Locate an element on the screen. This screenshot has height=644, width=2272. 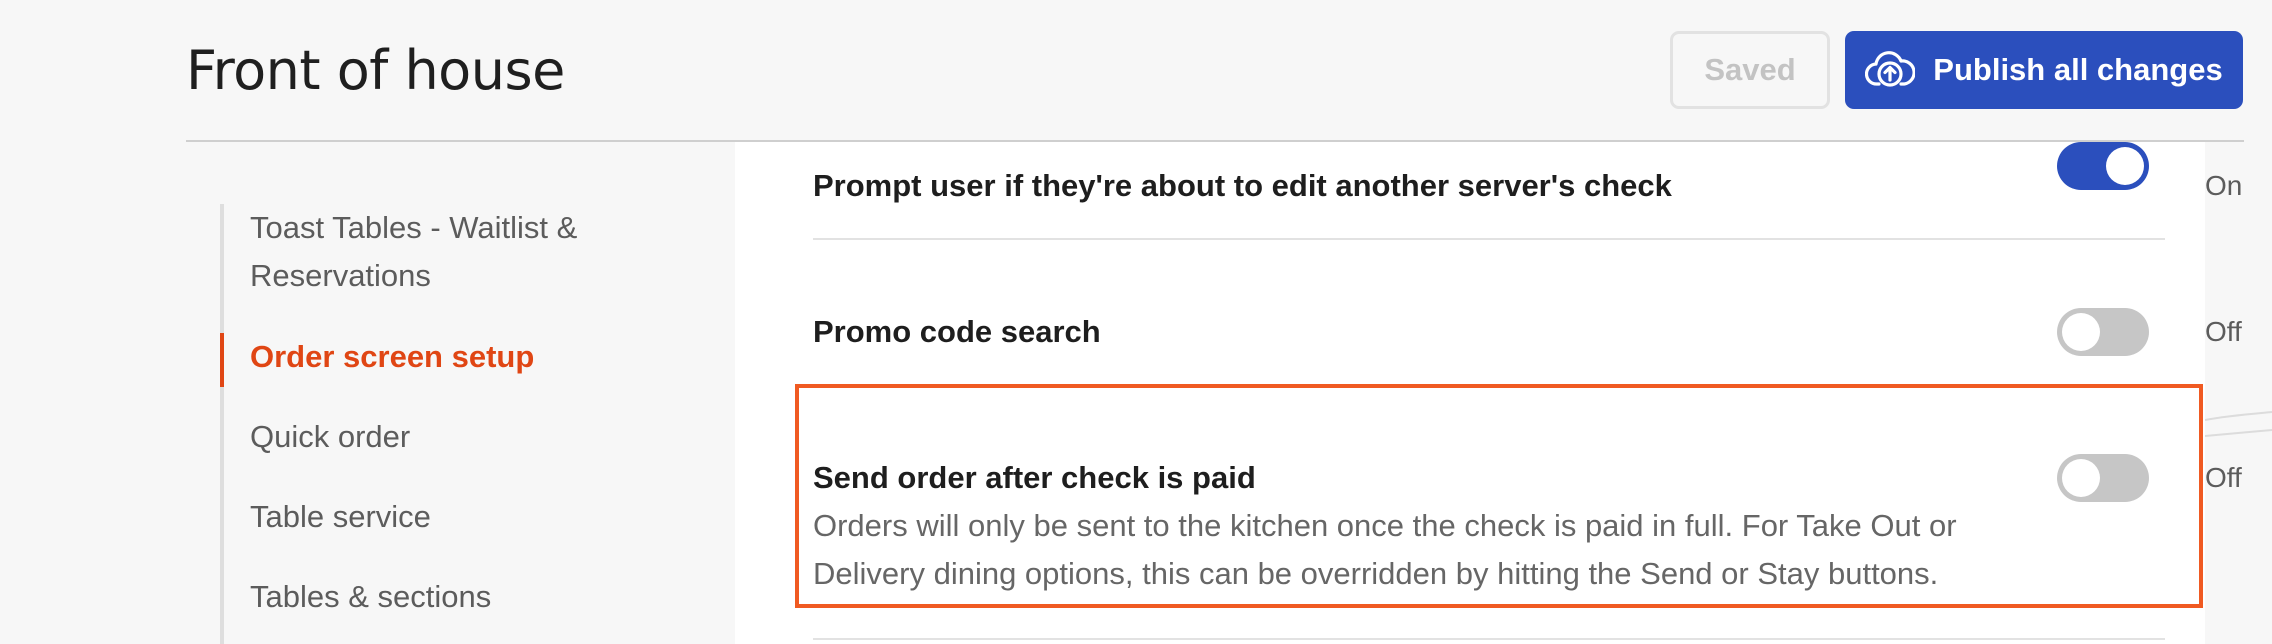
publish-button-label: Publish all changes is located at coordinates (2078, 69).